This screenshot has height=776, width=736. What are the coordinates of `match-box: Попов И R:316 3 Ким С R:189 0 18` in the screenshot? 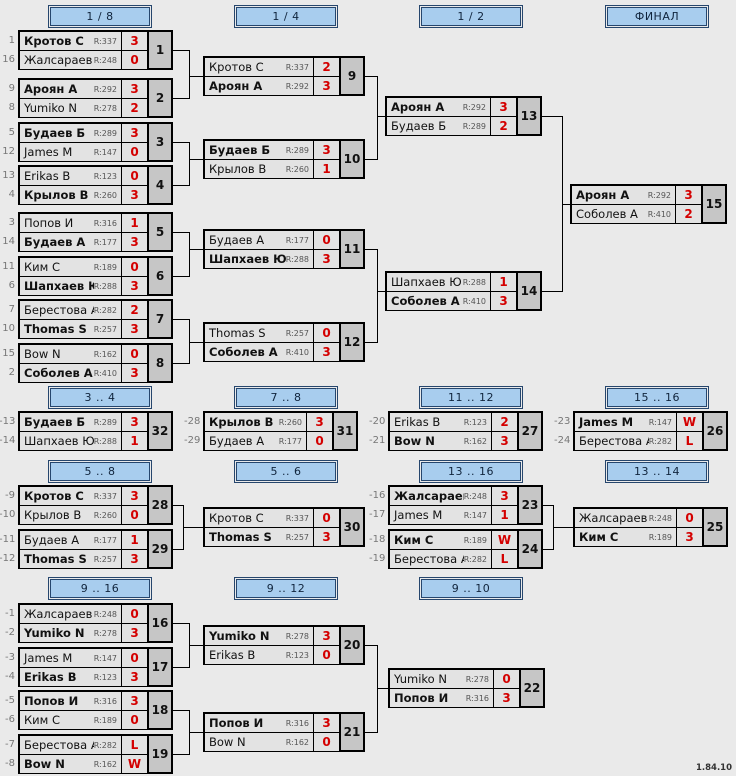 It's located at (95, 710).